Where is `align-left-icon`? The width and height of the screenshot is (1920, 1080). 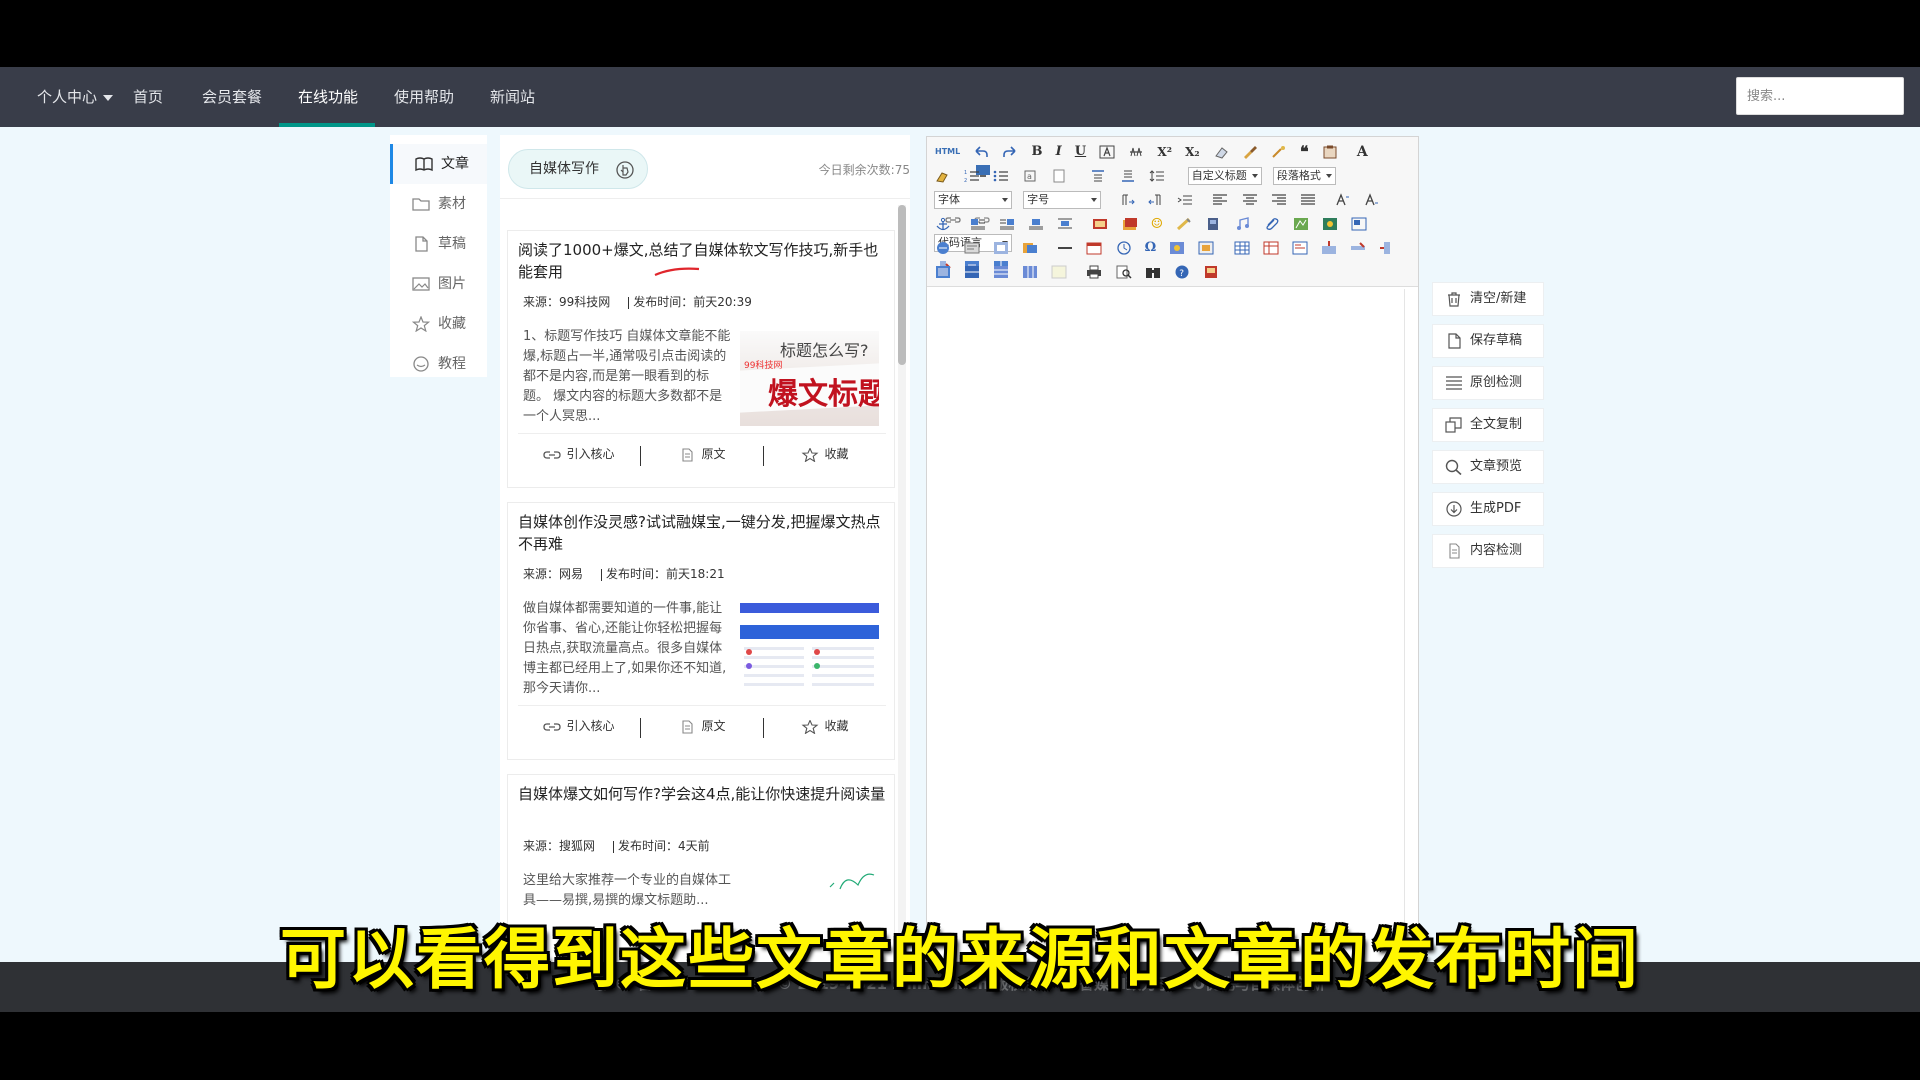
align-left-icon is located at coordinates (1220, 200).